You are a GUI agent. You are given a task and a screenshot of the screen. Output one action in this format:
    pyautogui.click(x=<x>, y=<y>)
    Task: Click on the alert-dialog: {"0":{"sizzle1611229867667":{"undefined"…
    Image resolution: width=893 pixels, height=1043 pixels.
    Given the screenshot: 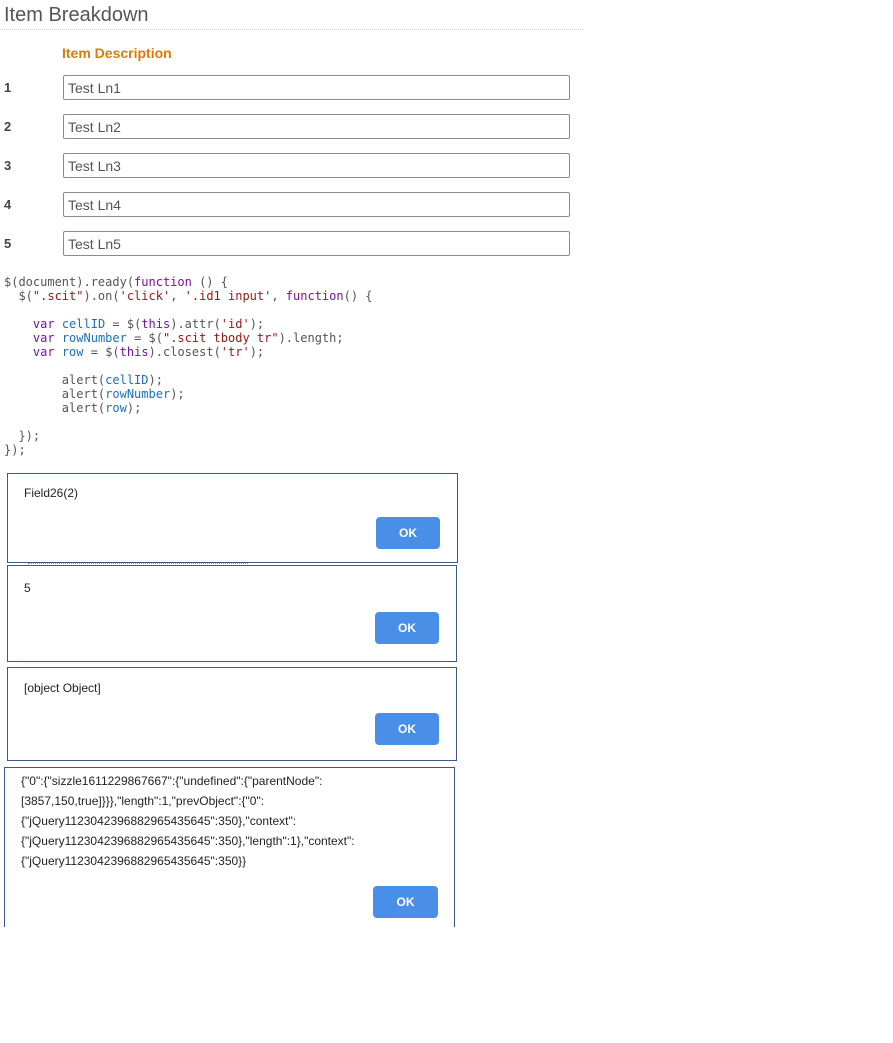 What is the action you would take?
    pyautogui.click(x=229, y=847)
    